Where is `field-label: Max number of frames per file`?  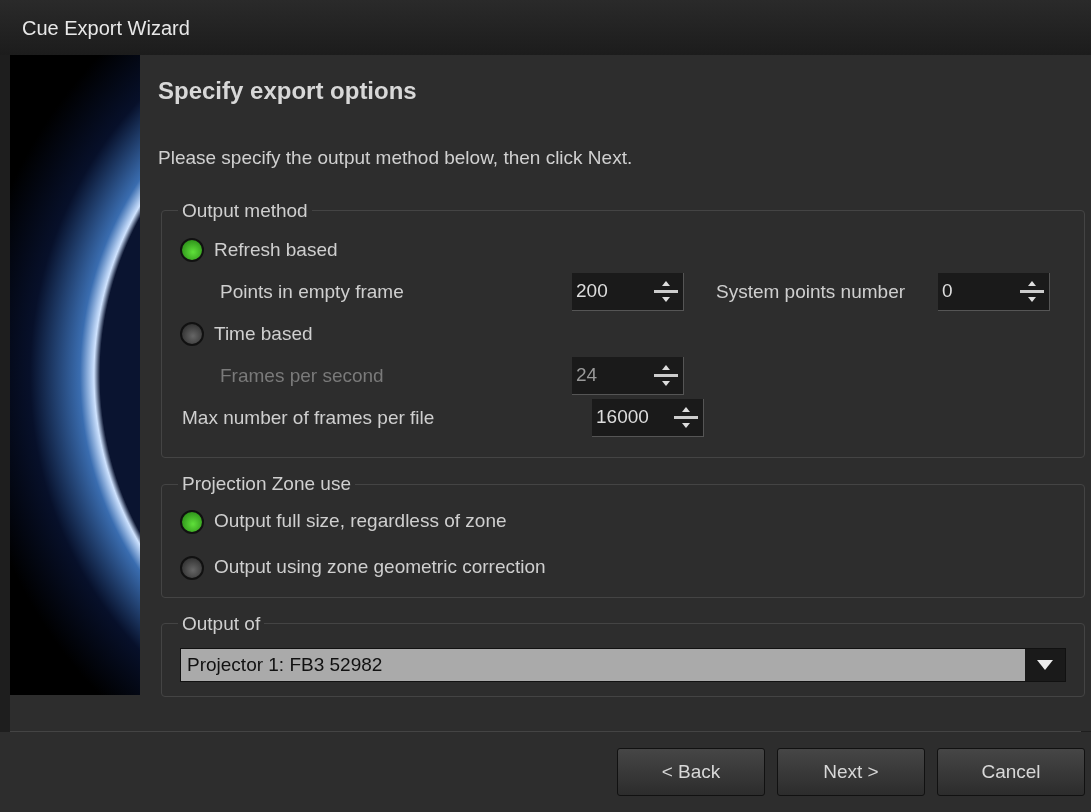
field-label: Max number of frames per file is located at coordinates (308, 417).